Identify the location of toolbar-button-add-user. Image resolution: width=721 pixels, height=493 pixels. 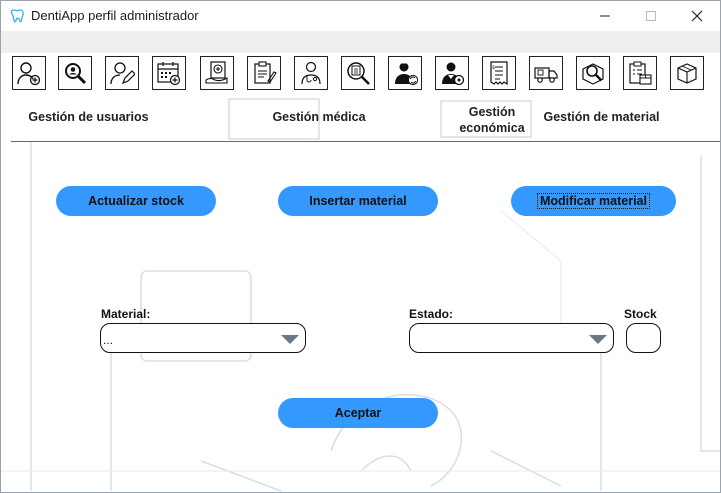
(29, 73).